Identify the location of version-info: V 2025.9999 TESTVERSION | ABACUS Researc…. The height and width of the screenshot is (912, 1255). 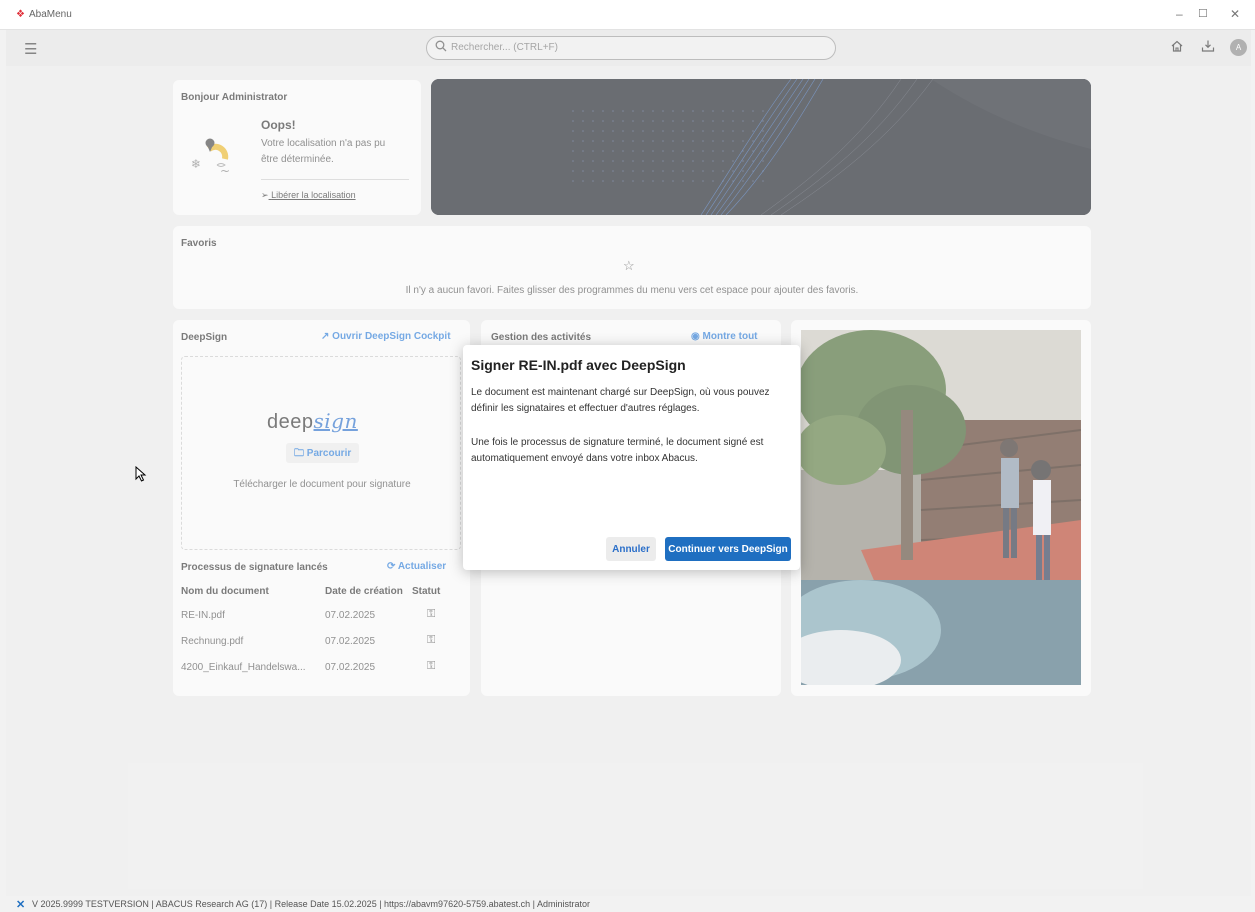
(311, 904).